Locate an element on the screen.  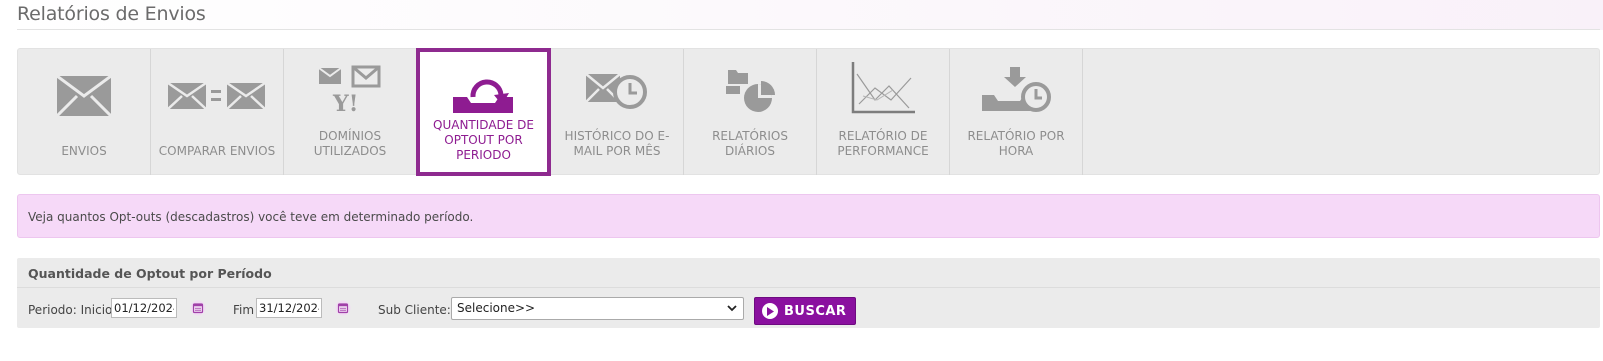
tab-quantidade-optout: QUANTIDADE DE OPTOUT POR PERIODO is located at coordinates (483, 112).